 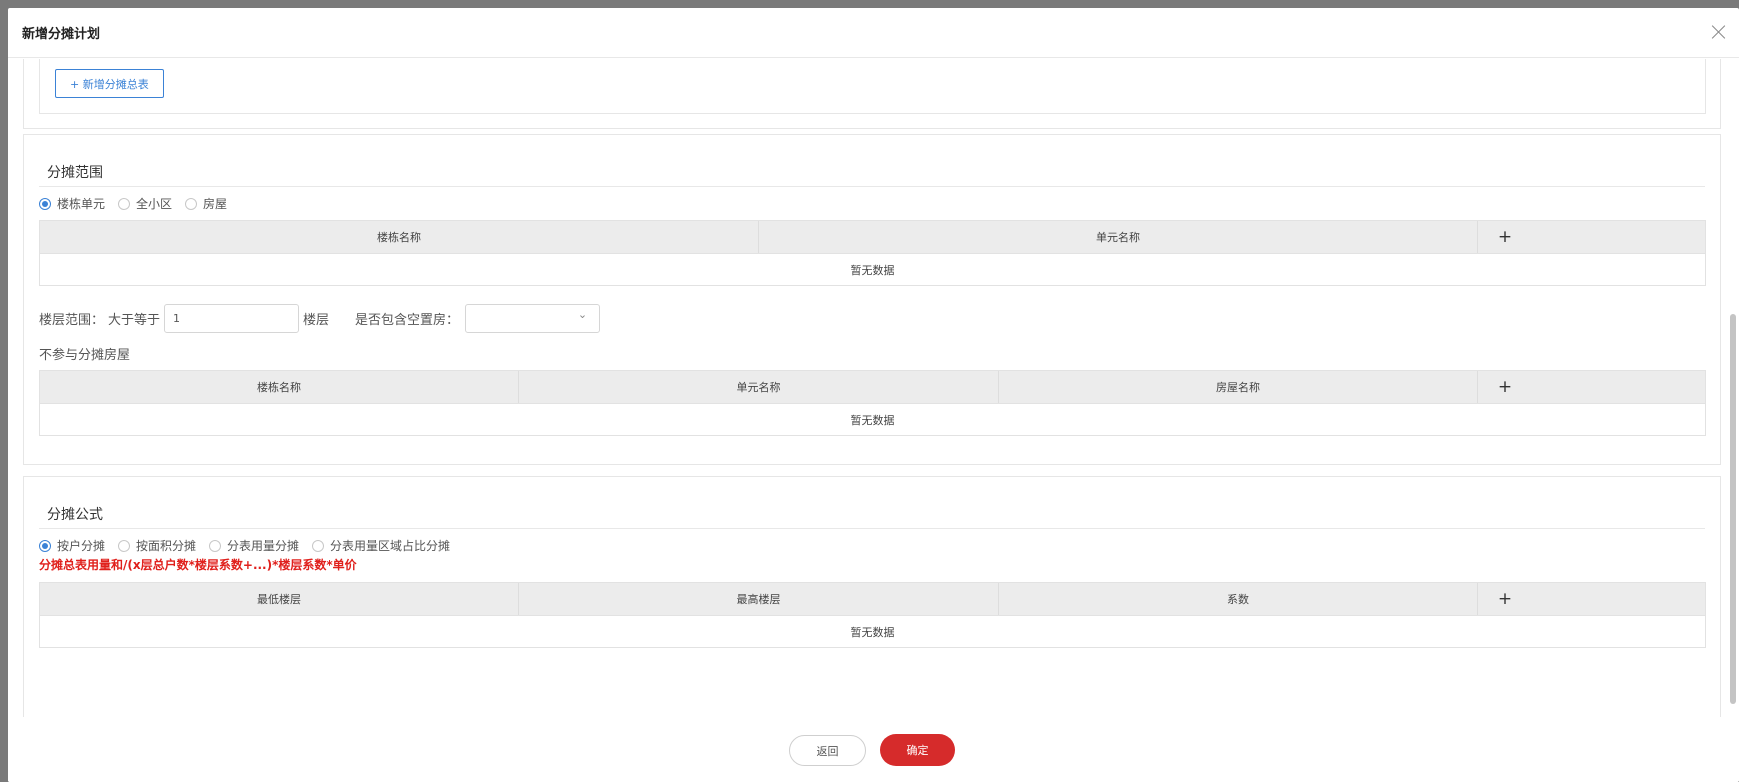 I want to click on column-header: 最低楼层, so click(x=279, y=599).